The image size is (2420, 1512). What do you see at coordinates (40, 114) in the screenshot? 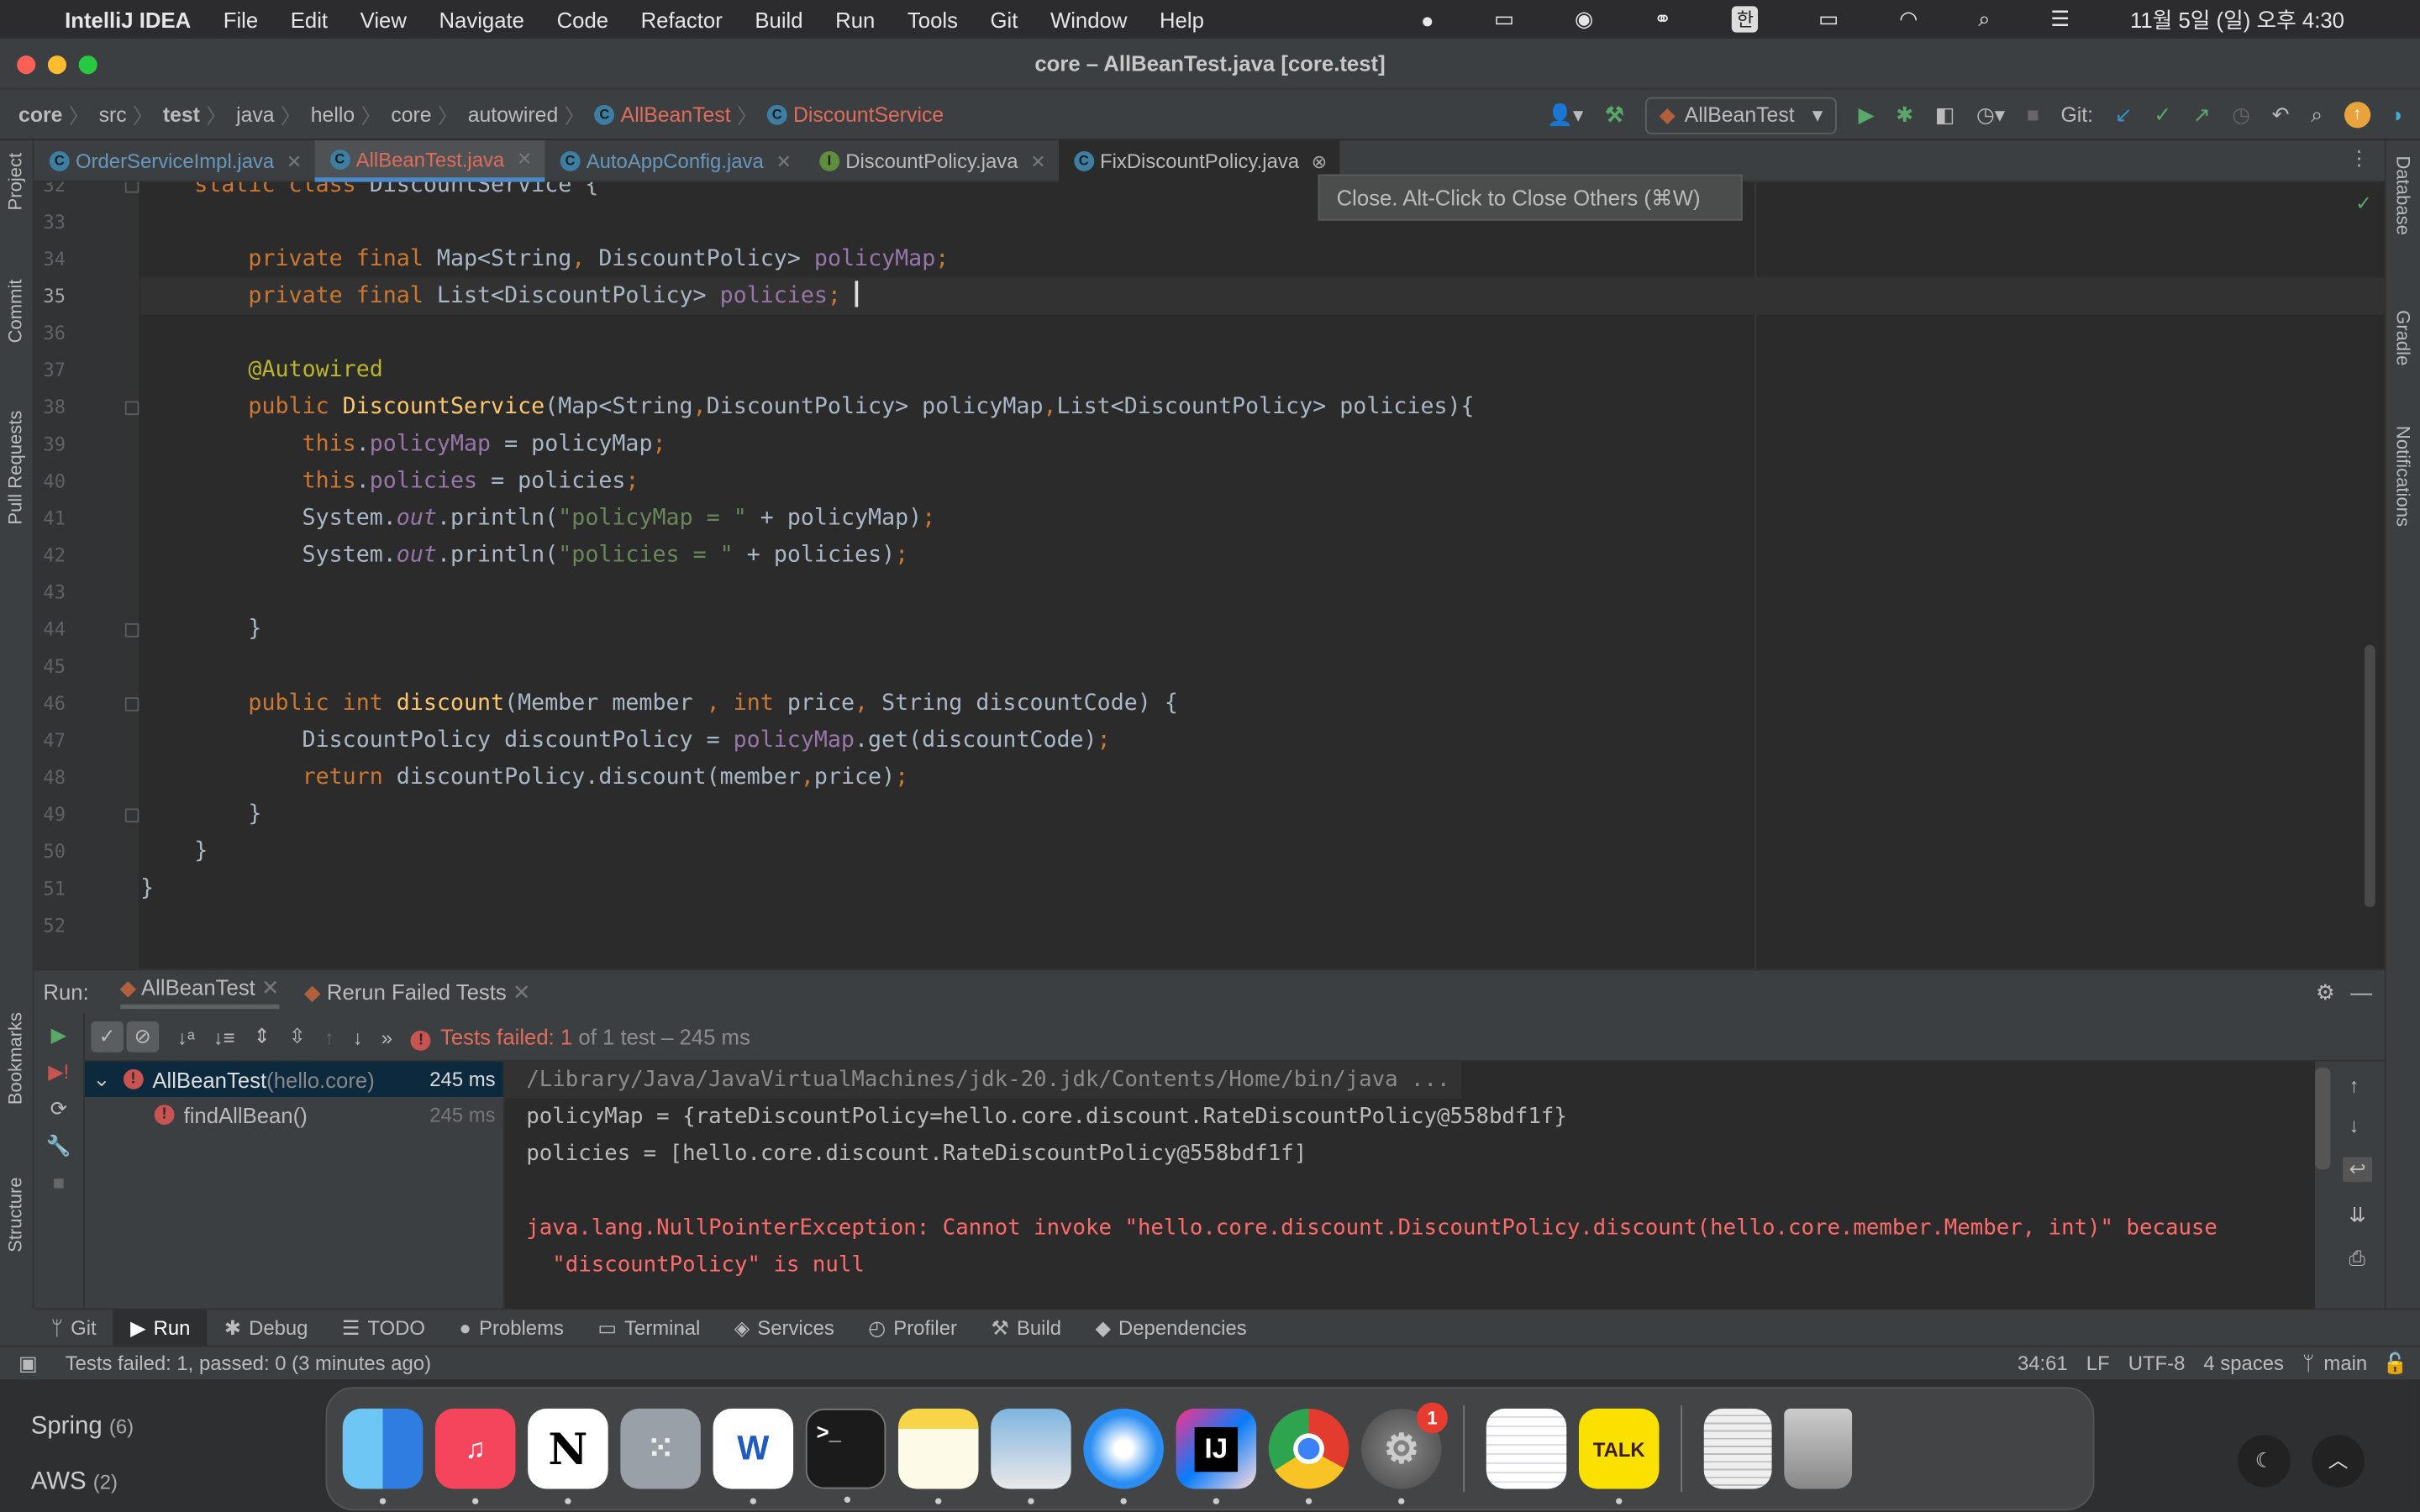
I see `breadcrumb-item: core` at bounding box center [40, 114].